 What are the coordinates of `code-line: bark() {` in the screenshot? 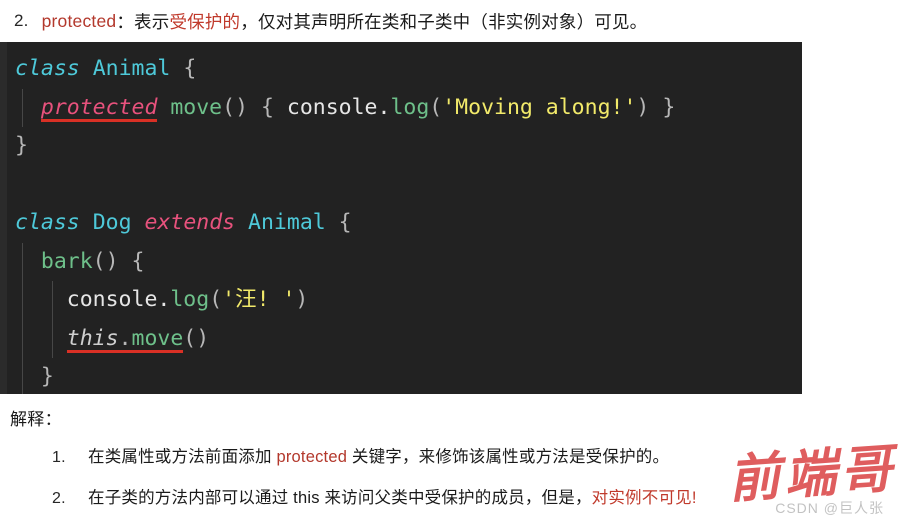 It's located at (404, 262).